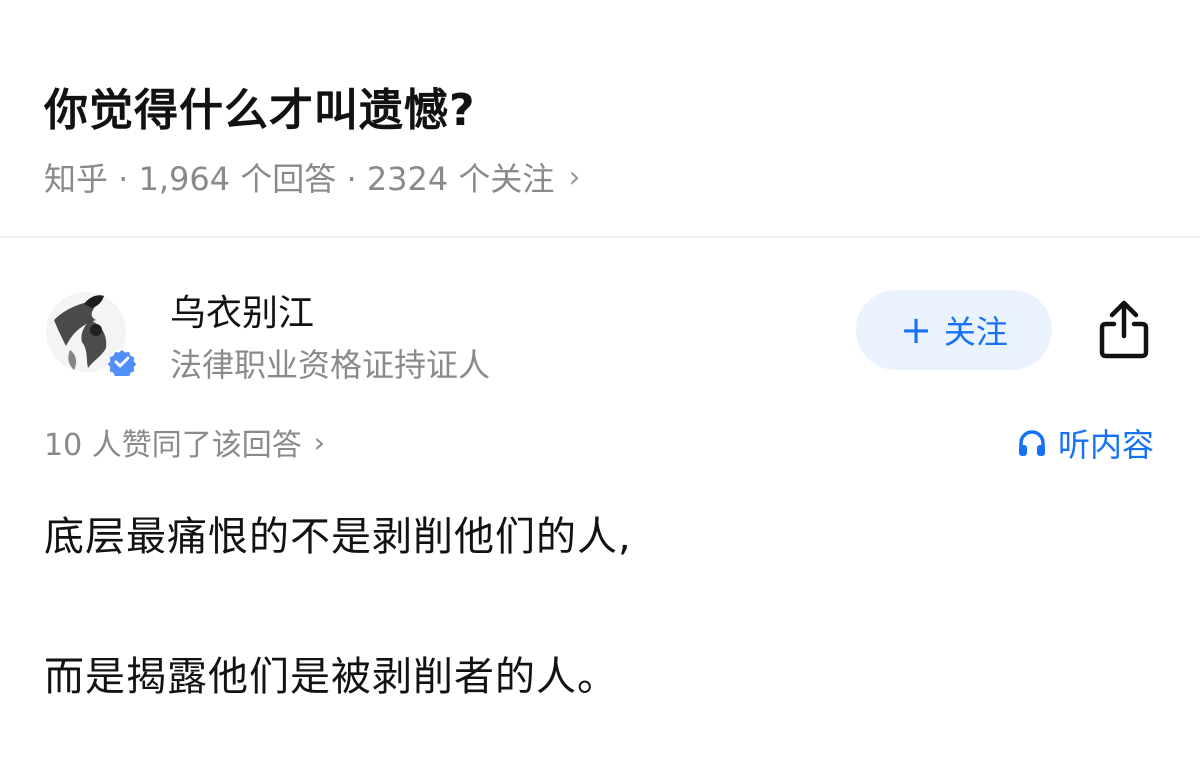  Describe the element at coordinates (1031, 443) in the screenshot. I see `headphones-icon` at that location.